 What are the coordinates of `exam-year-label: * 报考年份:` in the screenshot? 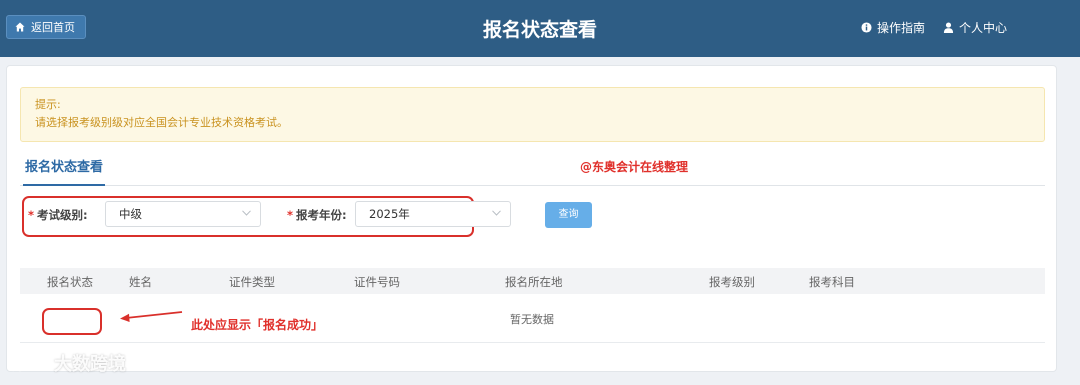 It's located at (317, 215).